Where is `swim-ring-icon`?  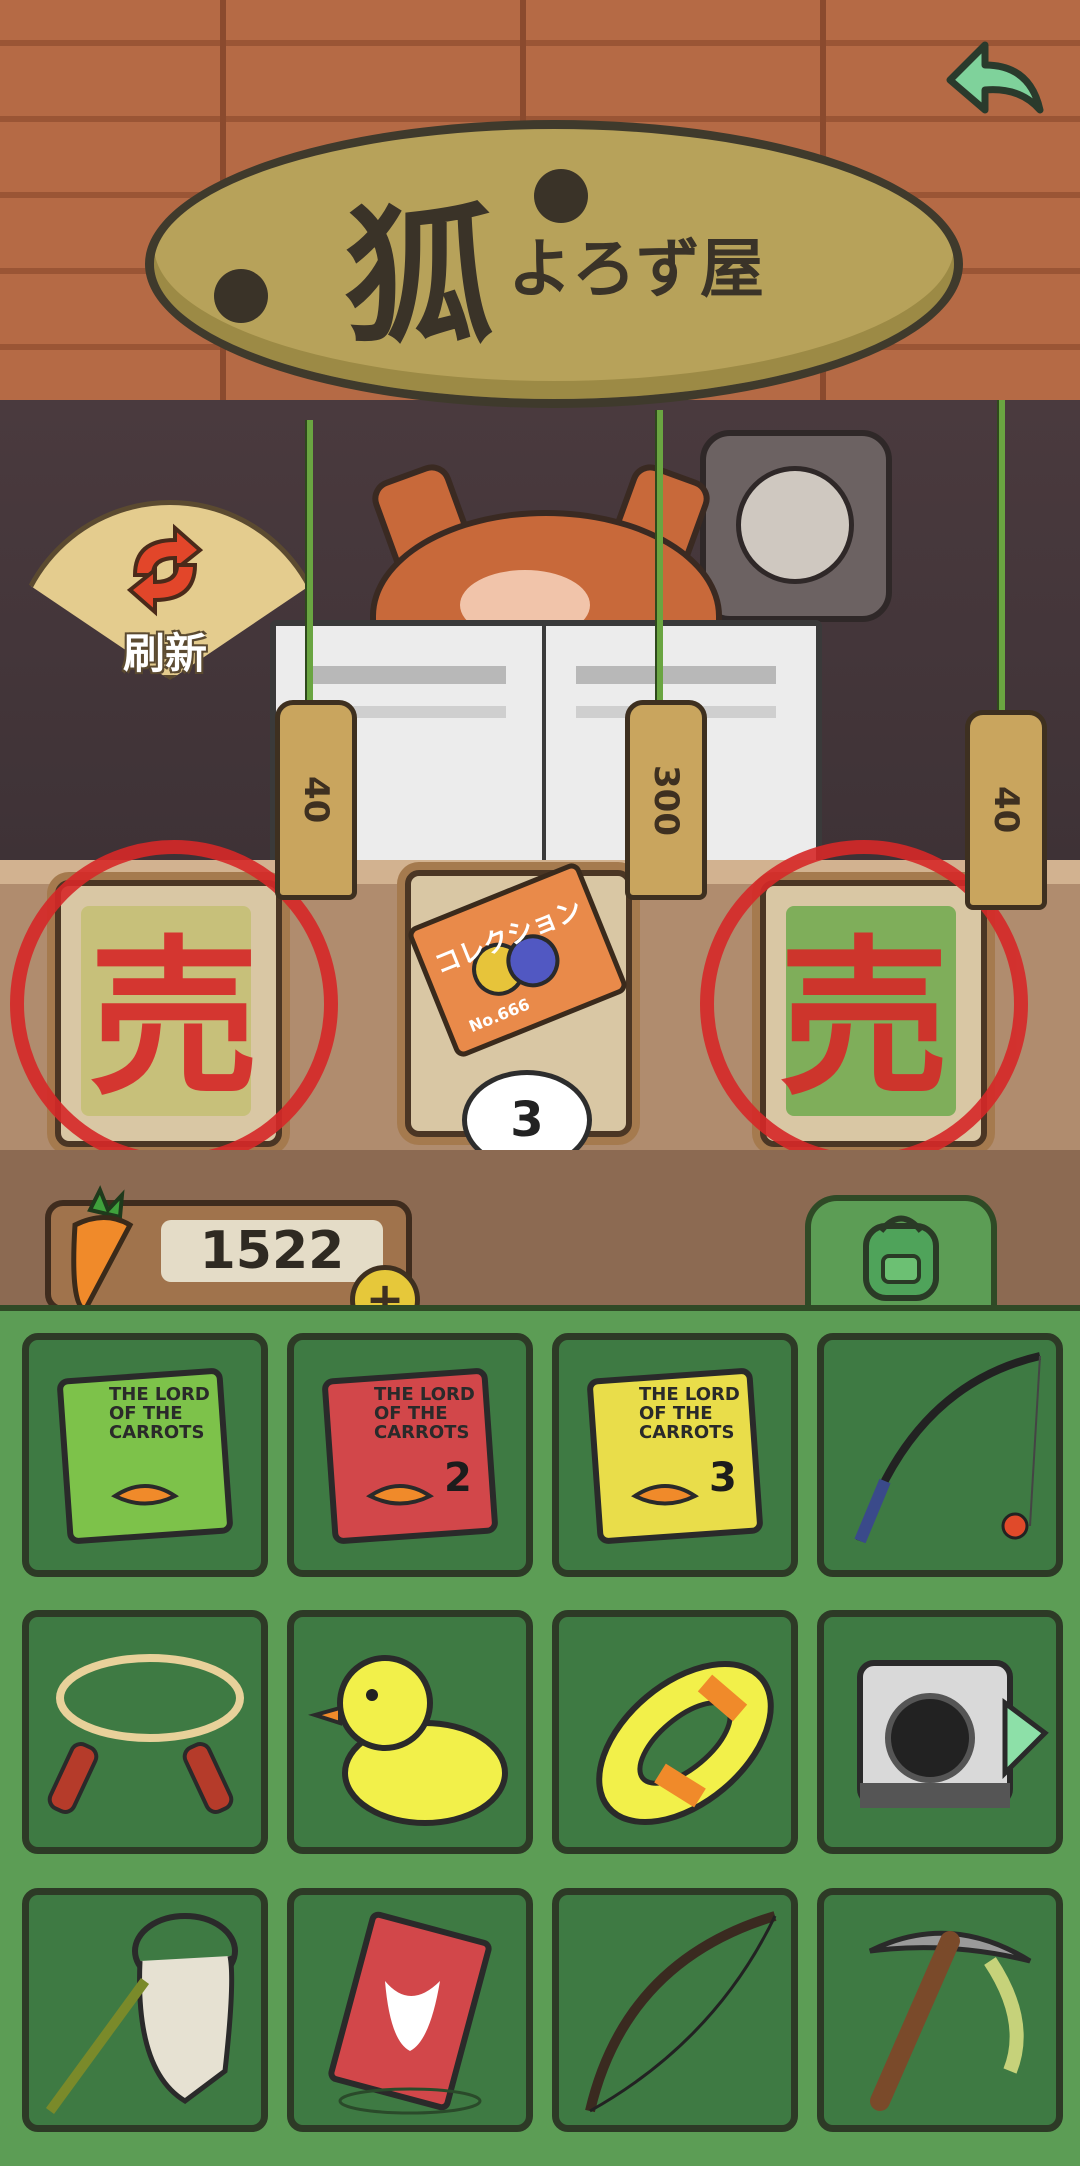 swim-ring-icon is located at coordinates (685, 1743).